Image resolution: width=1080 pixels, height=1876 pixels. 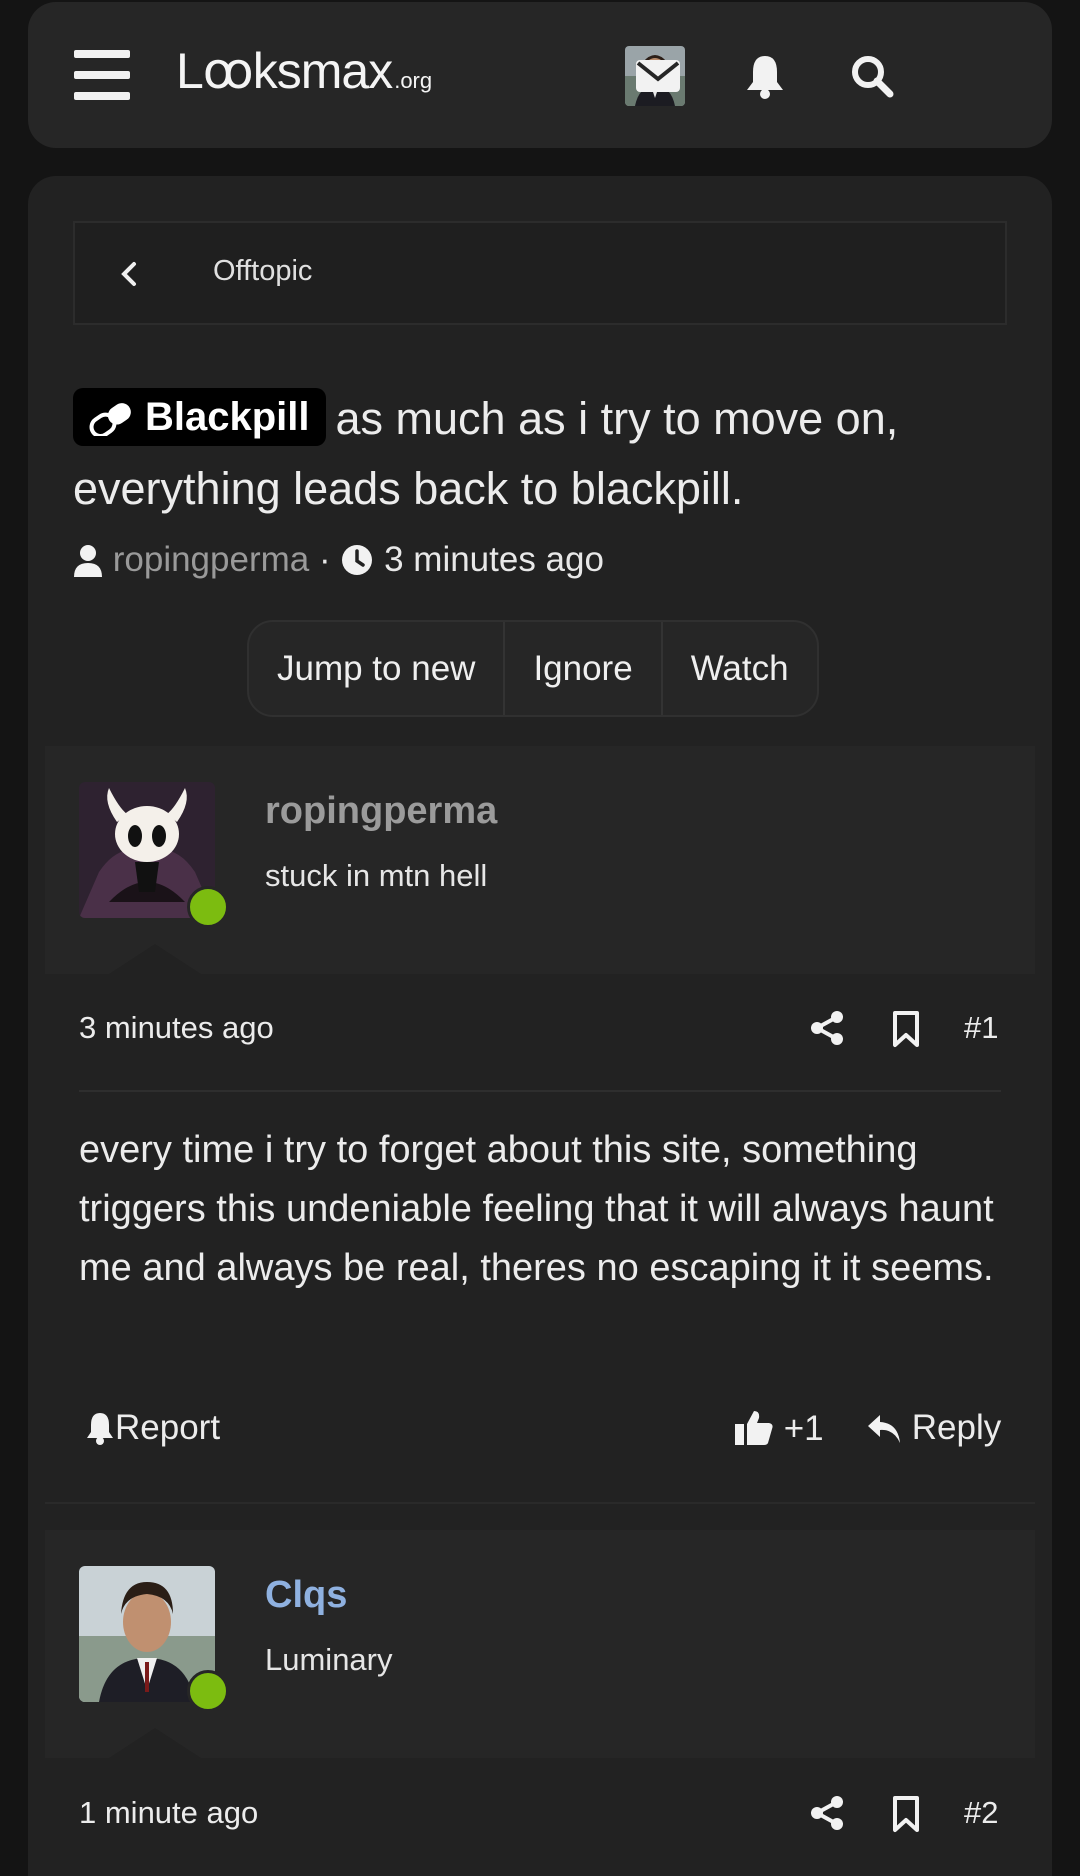 I want to click on thumbs-up-icon, so click(x=754, y=1428).